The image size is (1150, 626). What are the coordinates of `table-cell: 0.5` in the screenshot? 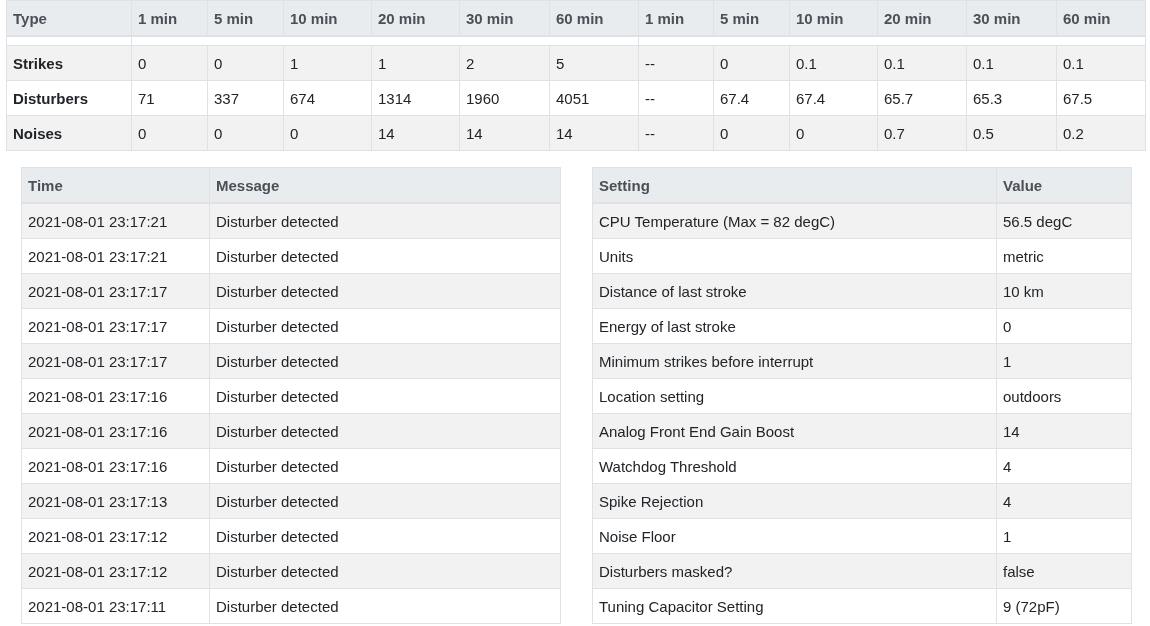 It's located at (1011, 133).